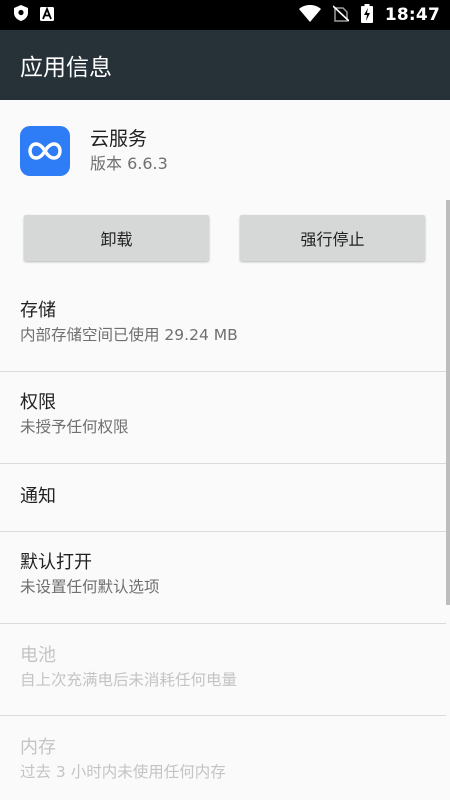  Describe the element at coordinates (38, 496) in the screenshot. I see `row-title: 通知` at that location.